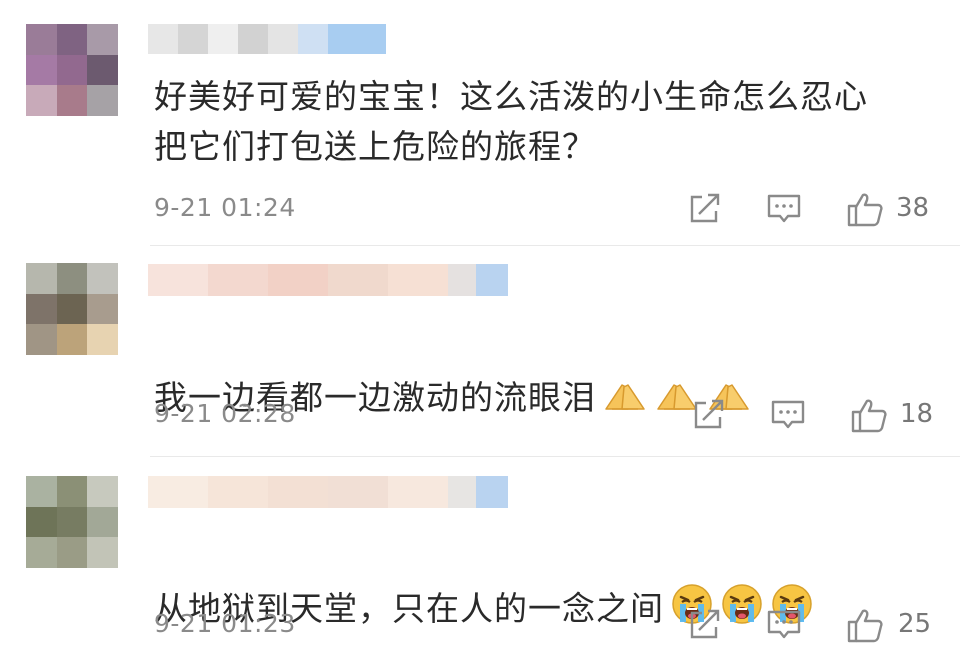  I want to click on like-count: 38, so click(913, 208).